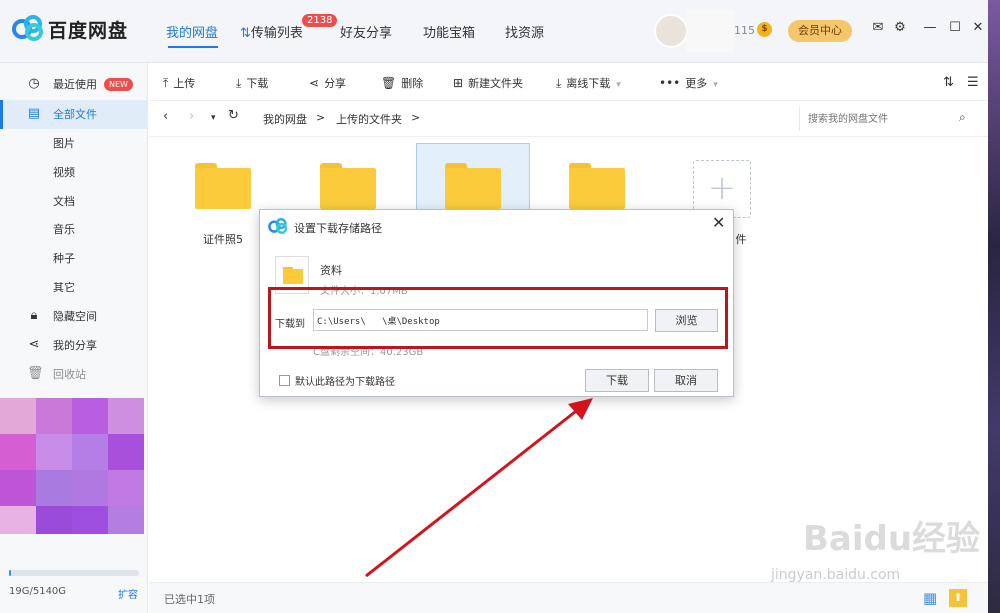 This screenshot has height=613, width=1000. Describe the element at coordinates (618, 85) in the screenshot. I see `chevron-down-icon: ▾` at that location.